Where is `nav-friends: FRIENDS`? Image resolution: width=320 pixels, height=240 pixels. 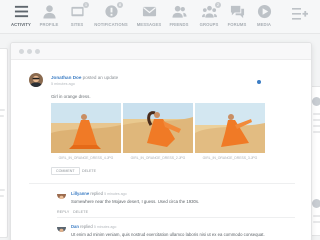
nav-friends: FRIENDS is located at coordinates (179, 17).